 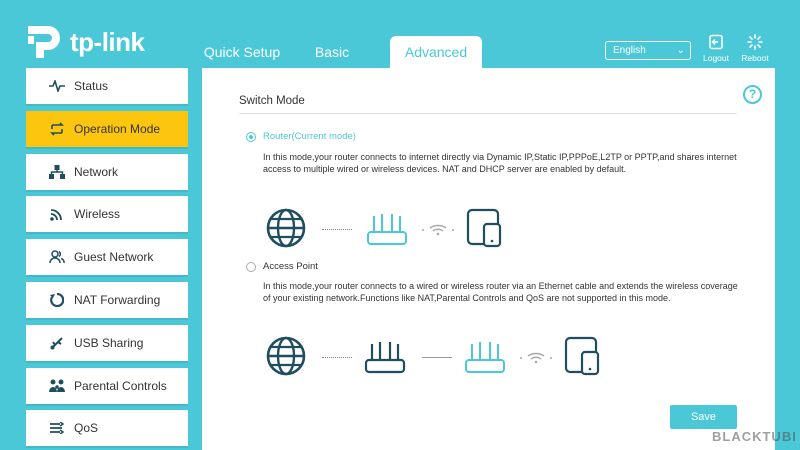 I want to click on reboot-button: Reboot, so click(x=755, y=48).